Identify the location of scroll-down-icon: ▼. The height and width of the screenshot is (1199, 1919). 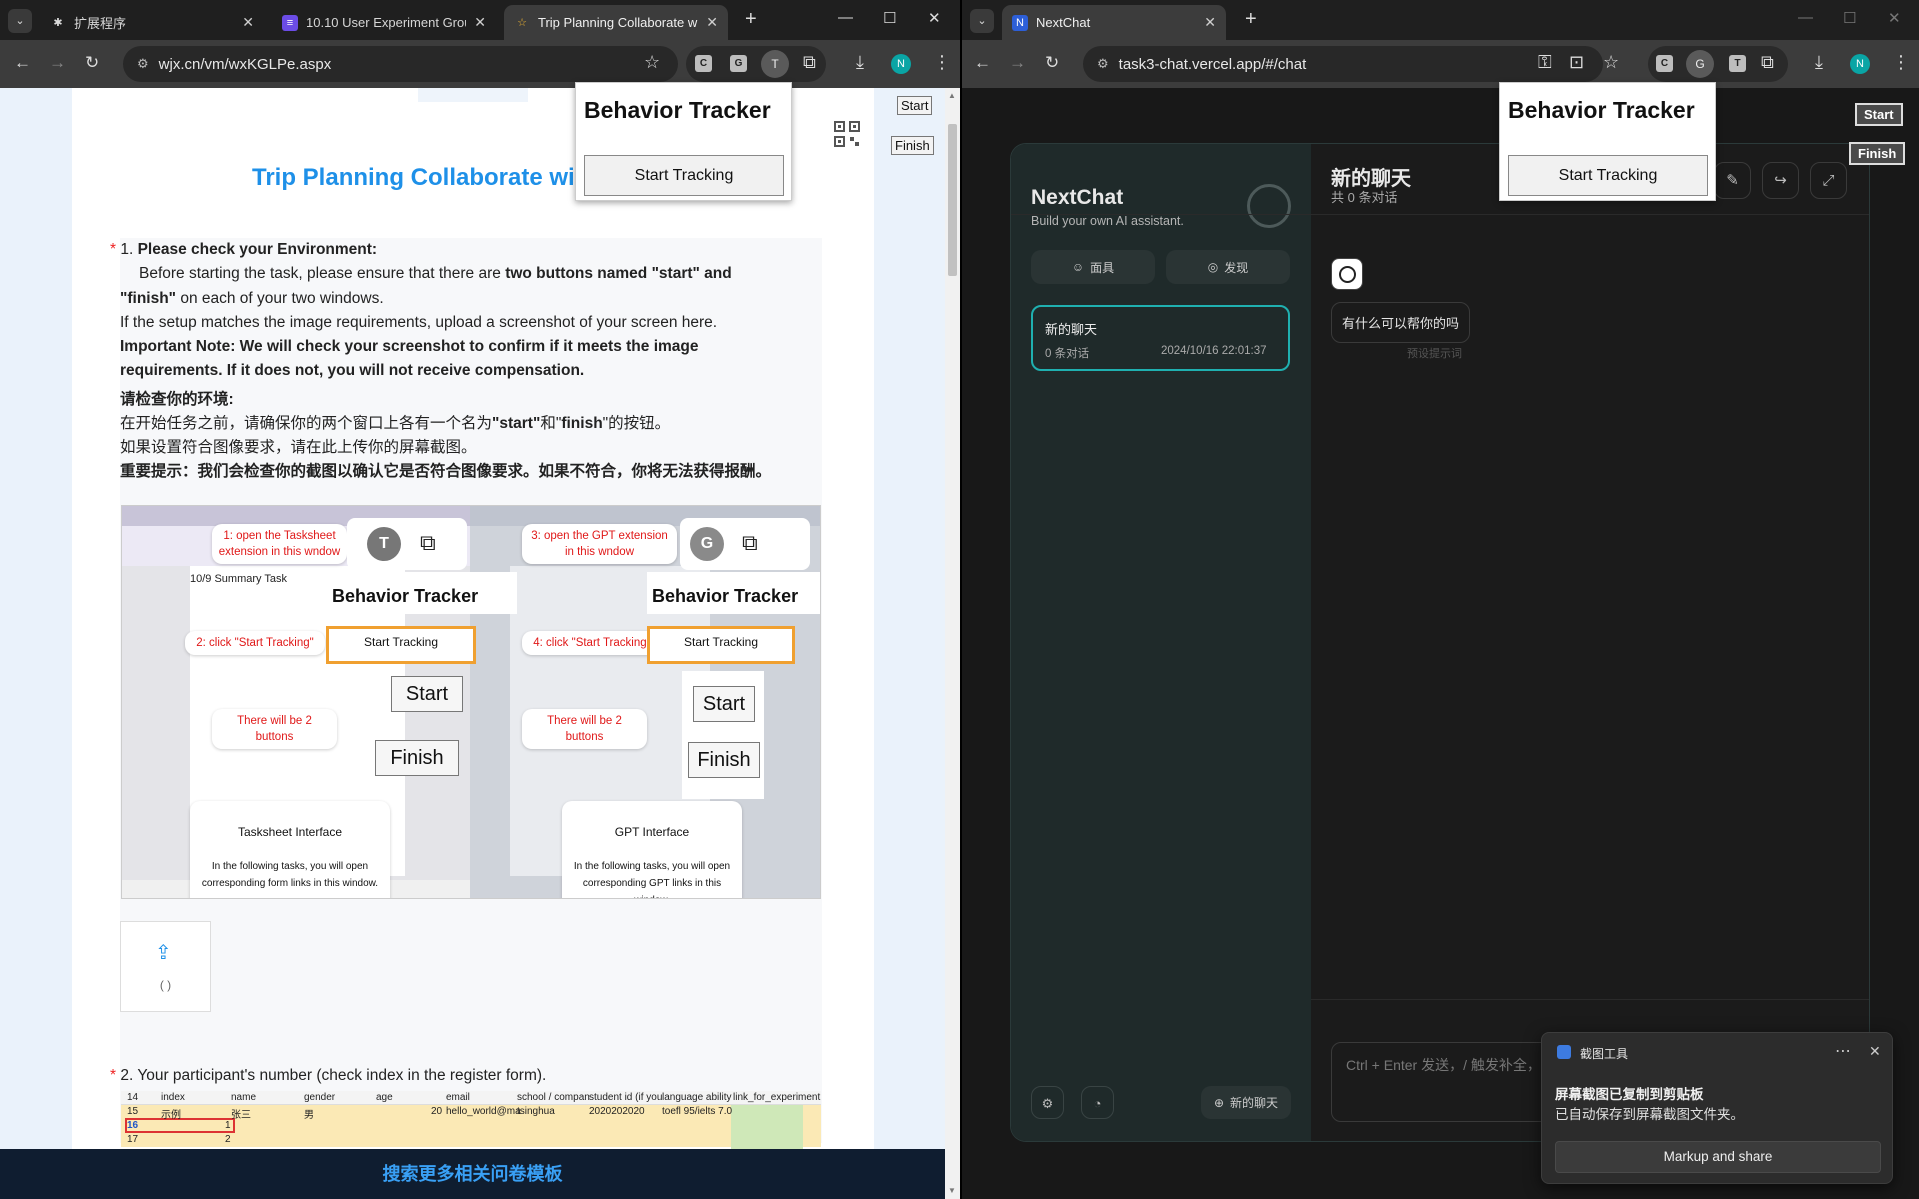
(952, 1190).